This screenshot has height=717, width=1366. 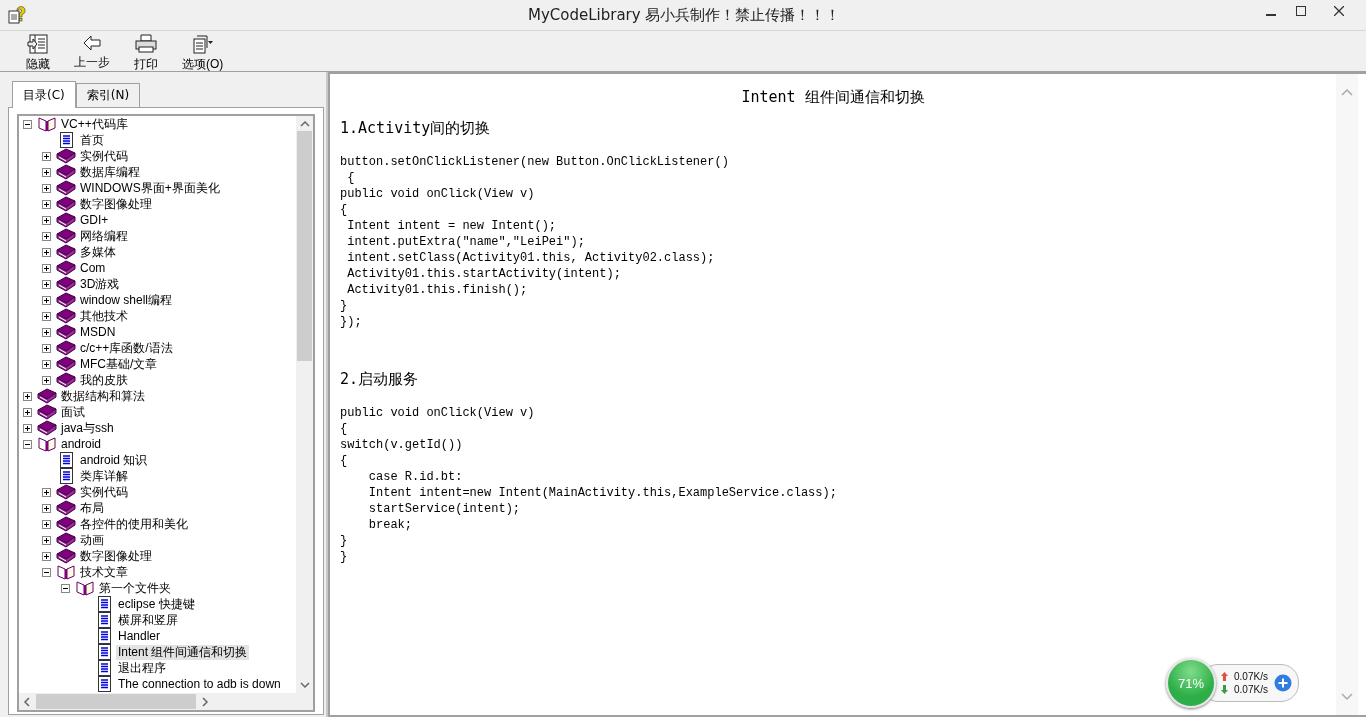 What do you see at coordinates (93, 268) in the screenshot?
I see `tree-item: Com` at bounding box center [93, 268].